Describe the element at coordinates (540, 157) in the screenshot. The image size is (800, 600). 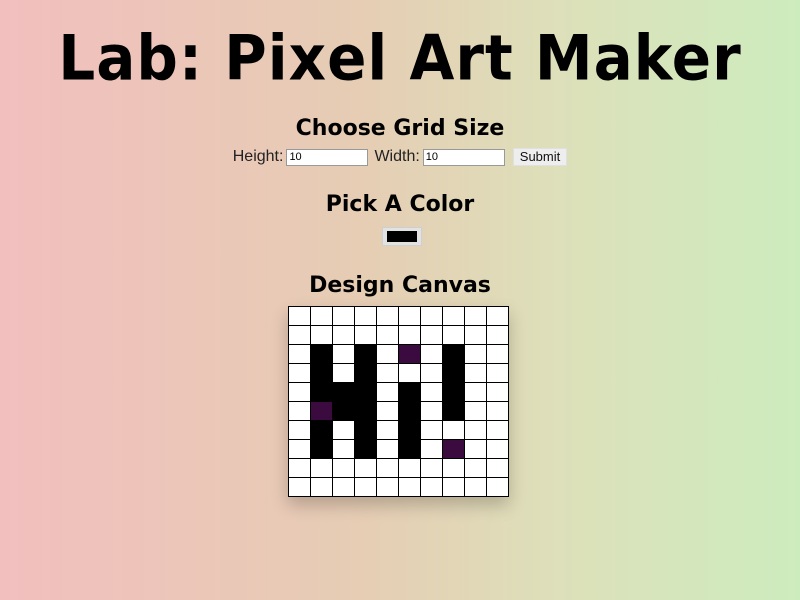
I see `submit-button: Submit` at that location.